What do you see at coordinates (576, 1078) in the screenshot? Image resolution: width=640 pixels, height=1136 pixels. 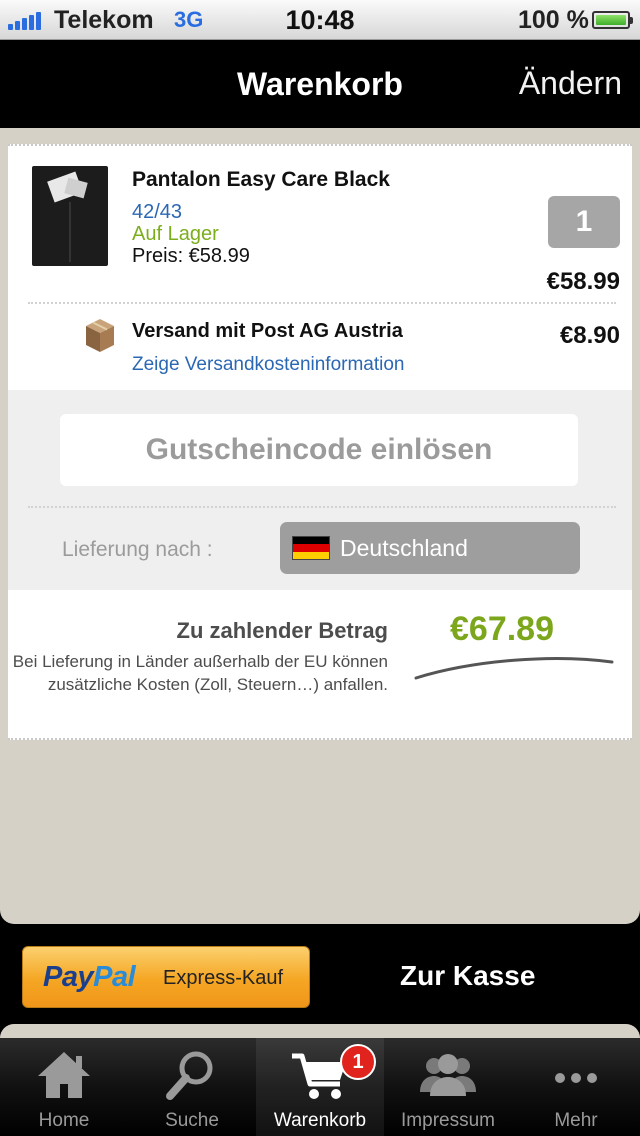 I see `more-icon` at bounding box center [576, 1078].